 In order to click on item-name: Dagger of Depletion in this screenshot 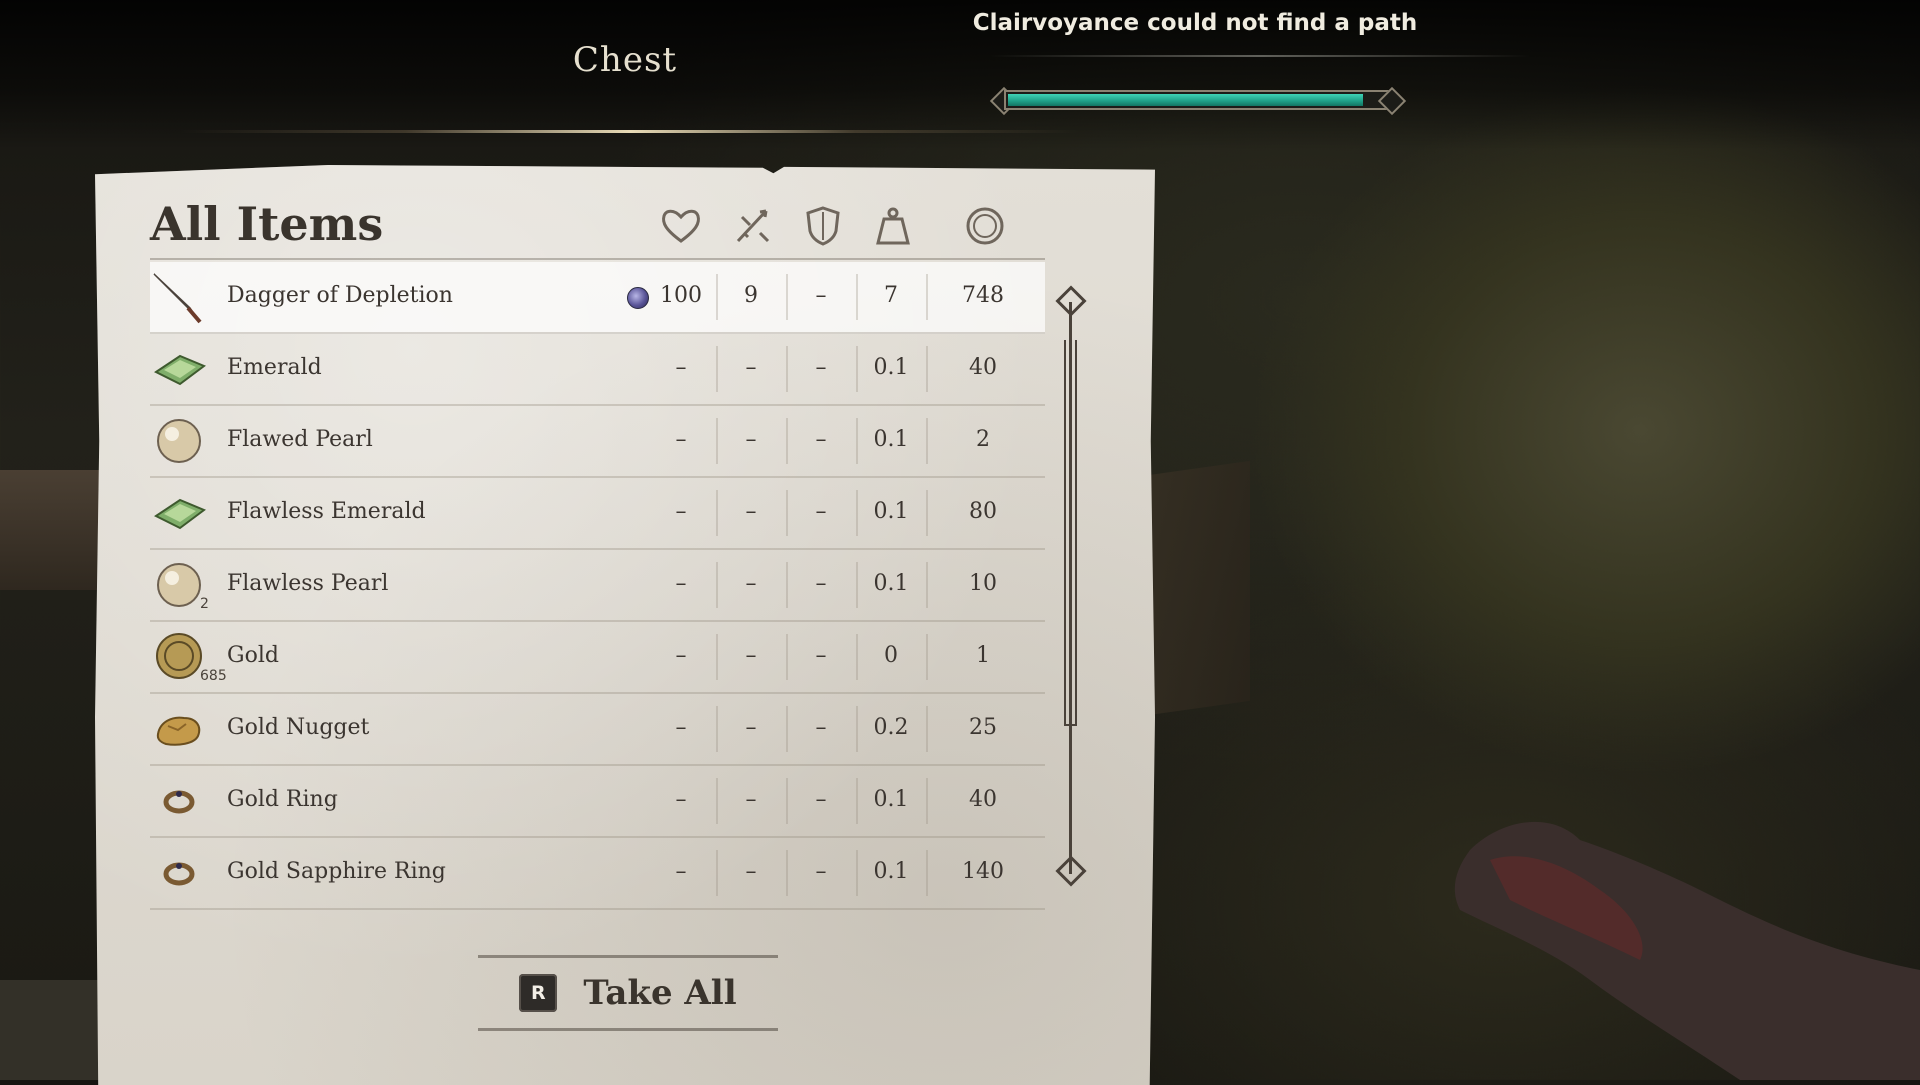, I will do `click(340, 295)`.